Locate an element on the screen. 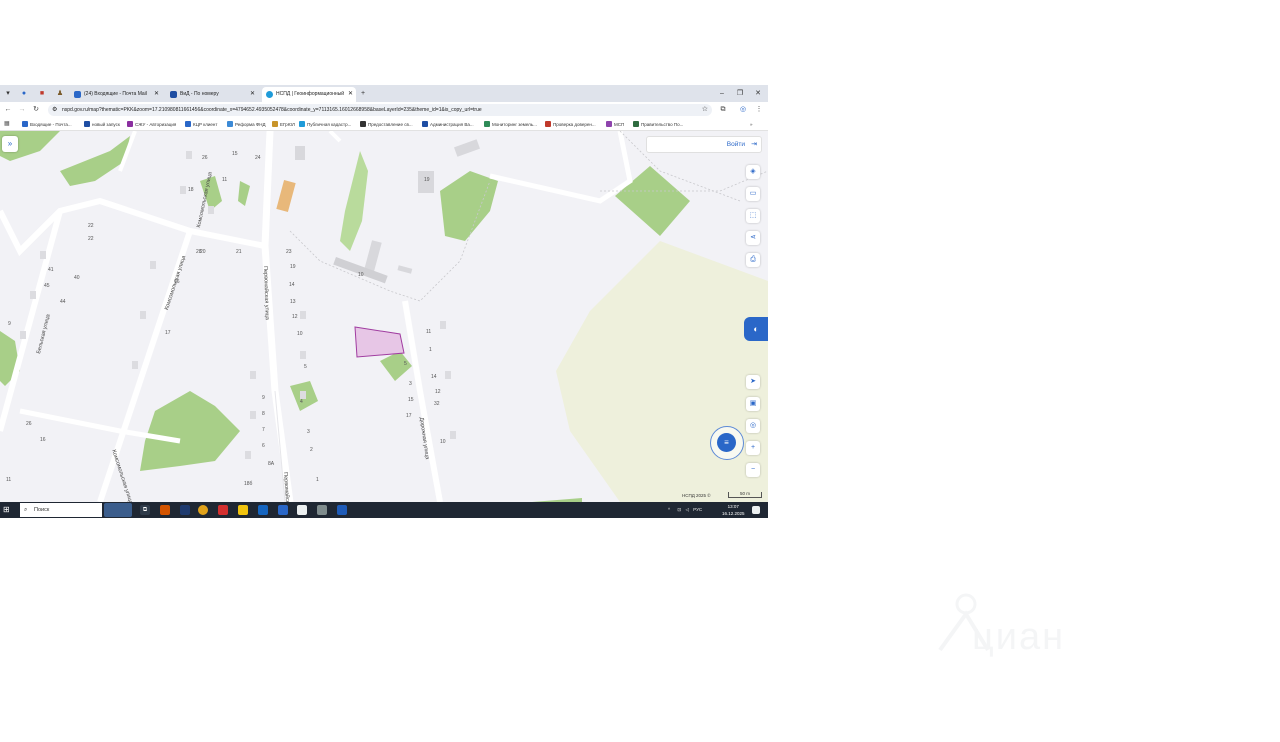 Image resolution: width=1280 pixels, height=742 pixels. house-number: 17 is located at coordinates (409, 416).